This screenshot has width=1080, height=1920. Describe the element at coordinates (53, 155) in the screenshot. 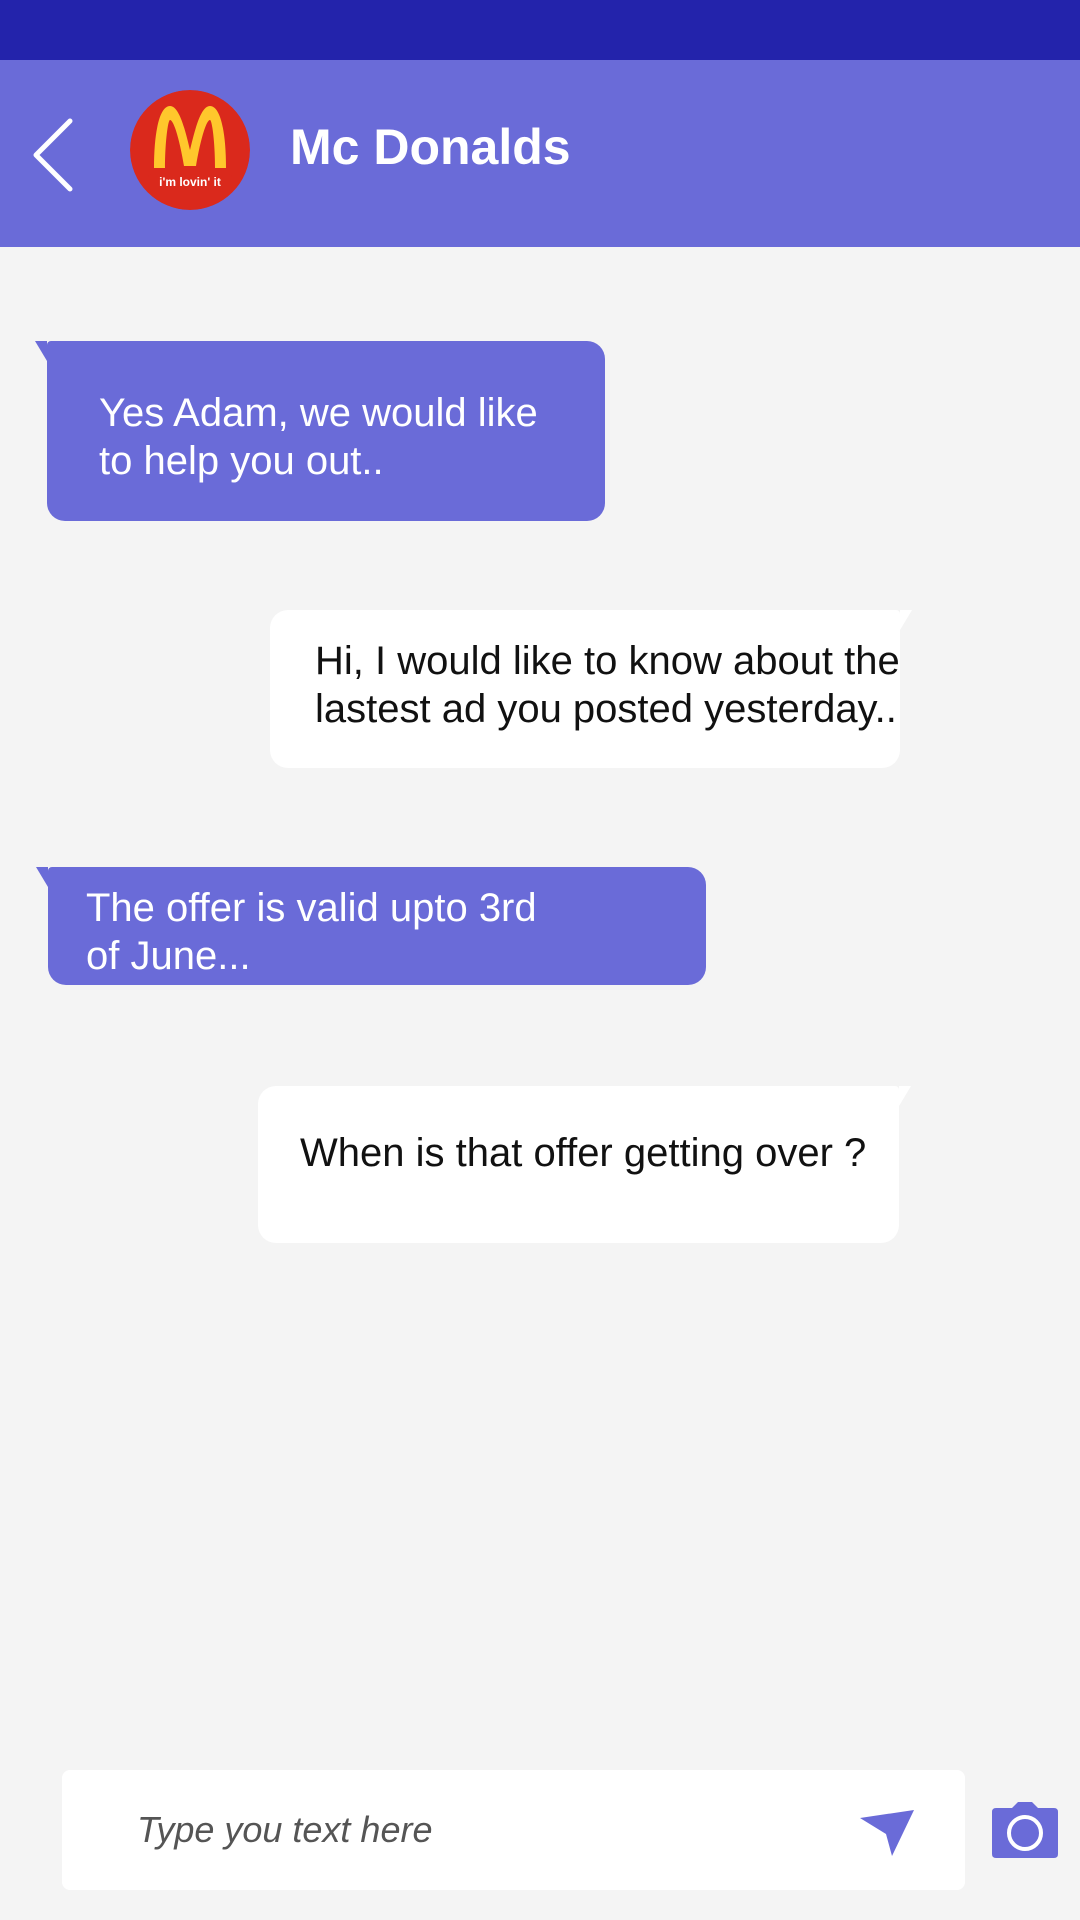

I see `chevron-left-icon` at that location.